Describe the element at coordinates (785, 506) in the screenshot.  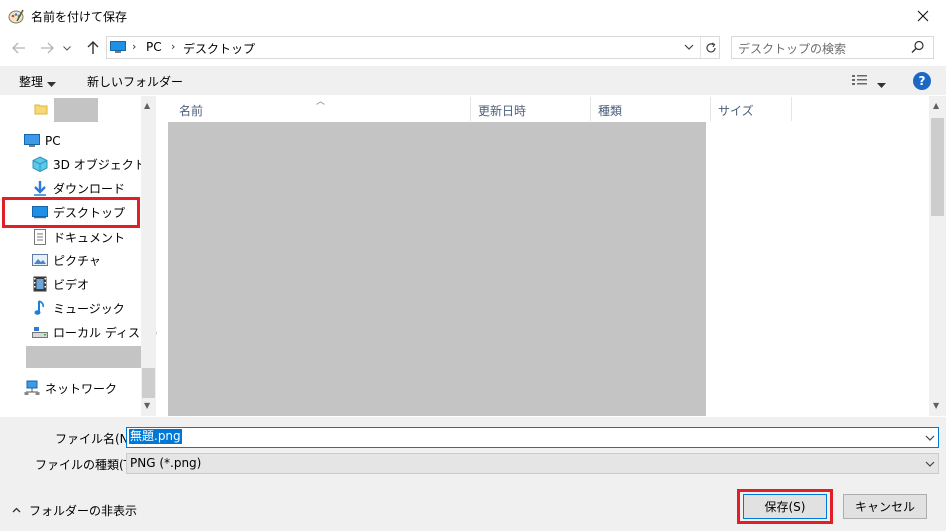
I see `save-button: 保存(S)` at that location.